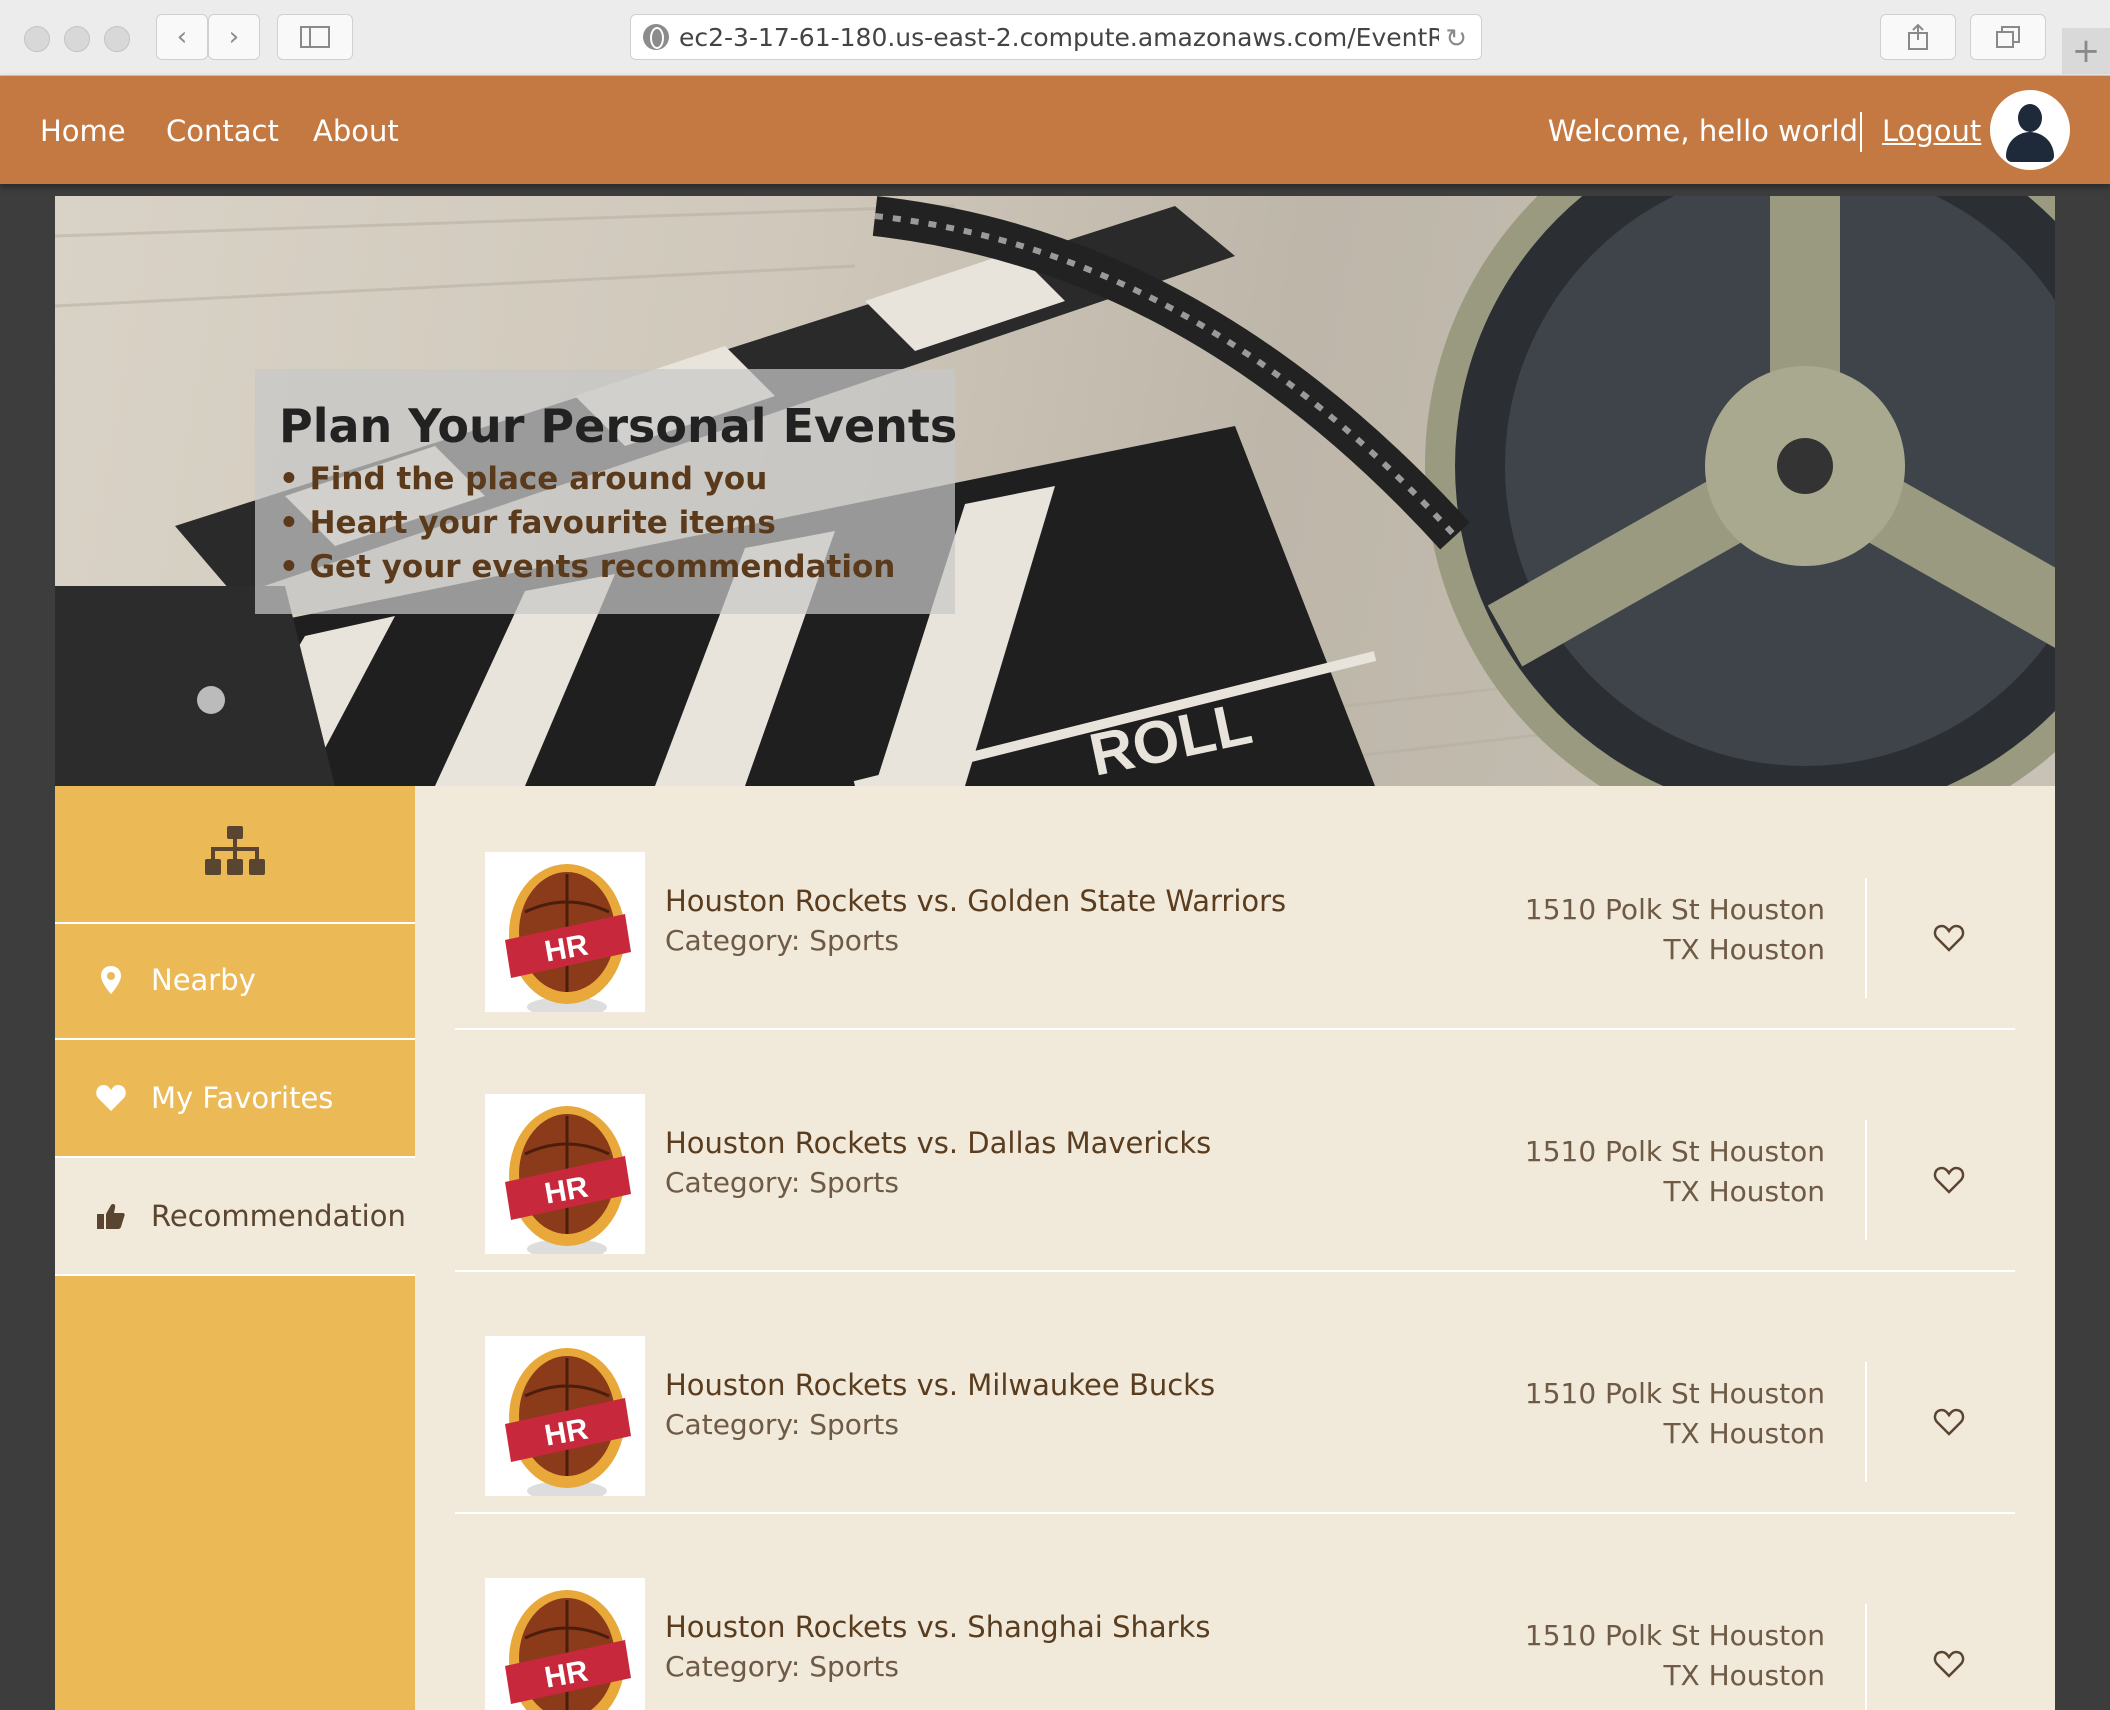 This screenshot has width=2110, height=1710. What do you see at coordinates (1861, 132) in the screenshot?
I see `nav-divider` at bounding box center [1861, 132].